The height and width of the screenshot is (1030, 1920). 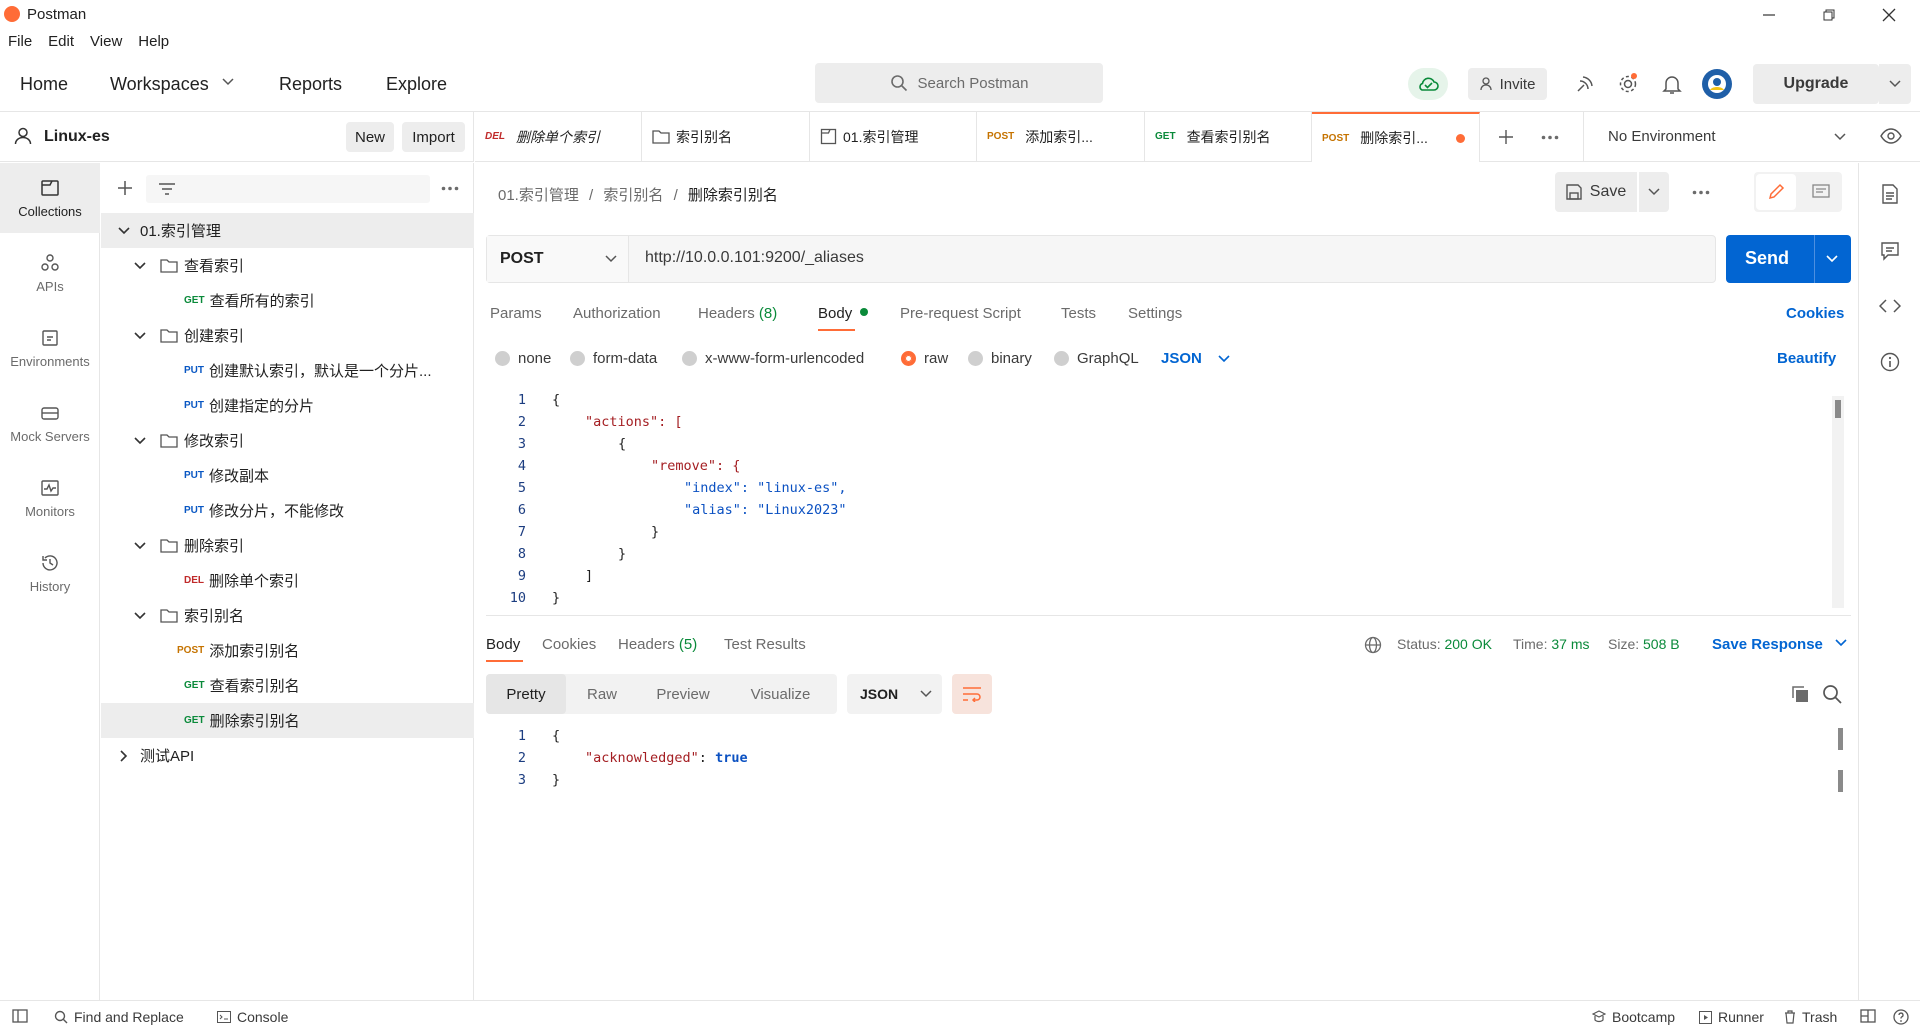 I want to click on two-pane-icon, so click(x=1868, y=1016).